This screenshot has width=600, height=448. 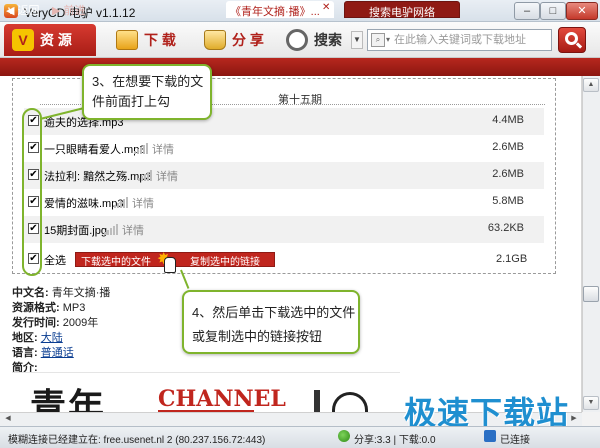 I want to click on verycd-logo-icon: V, so click(x=23, y=40).